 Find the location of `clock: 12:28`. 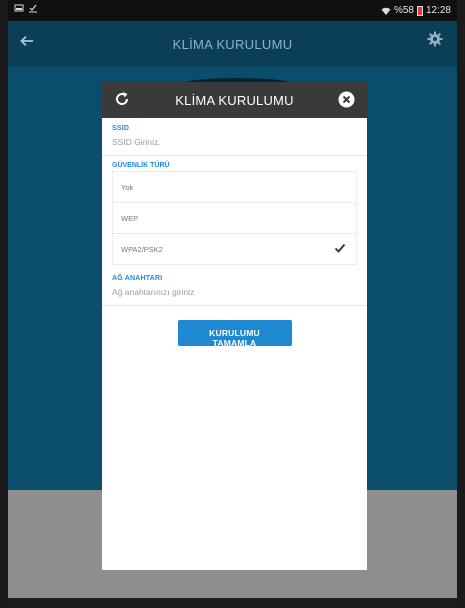

clock: 12:28 is located at coordinates (438, 10).